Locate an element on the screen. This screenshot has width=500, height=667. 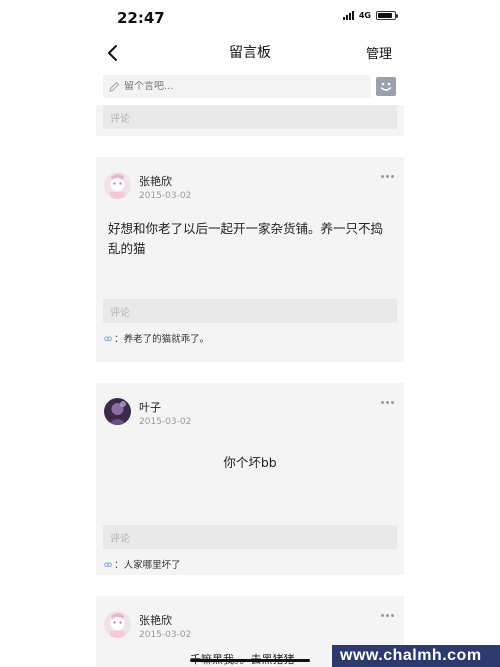
comment-input is located at coordinates (239, 86).